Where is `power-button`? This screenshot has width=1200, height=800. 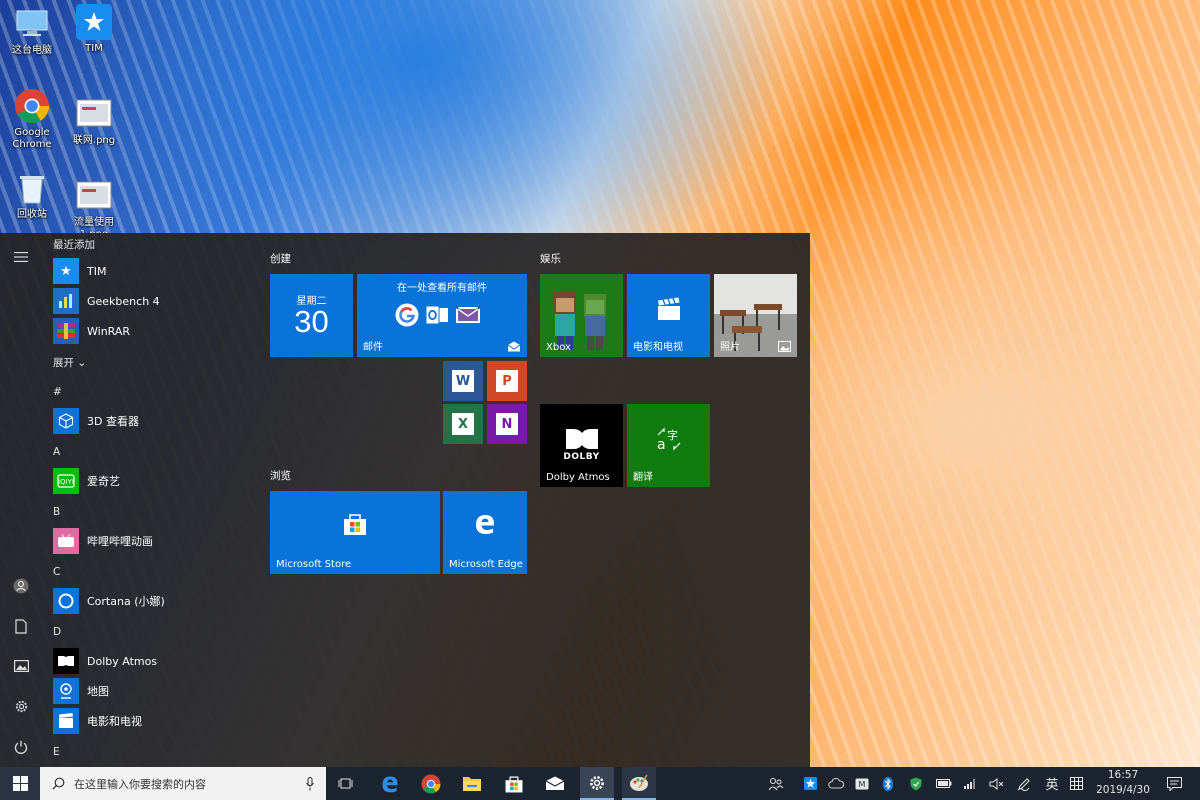
power-button is located at coordinates (21, 747).